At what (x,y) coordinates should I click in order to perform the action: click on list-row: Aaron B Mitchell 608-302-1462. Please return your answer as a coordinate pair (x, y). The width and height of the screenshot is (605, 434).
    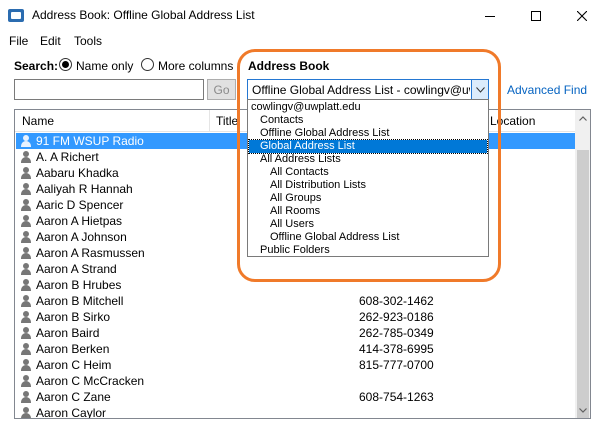
    Looking at the image, I should click on (295, 301).